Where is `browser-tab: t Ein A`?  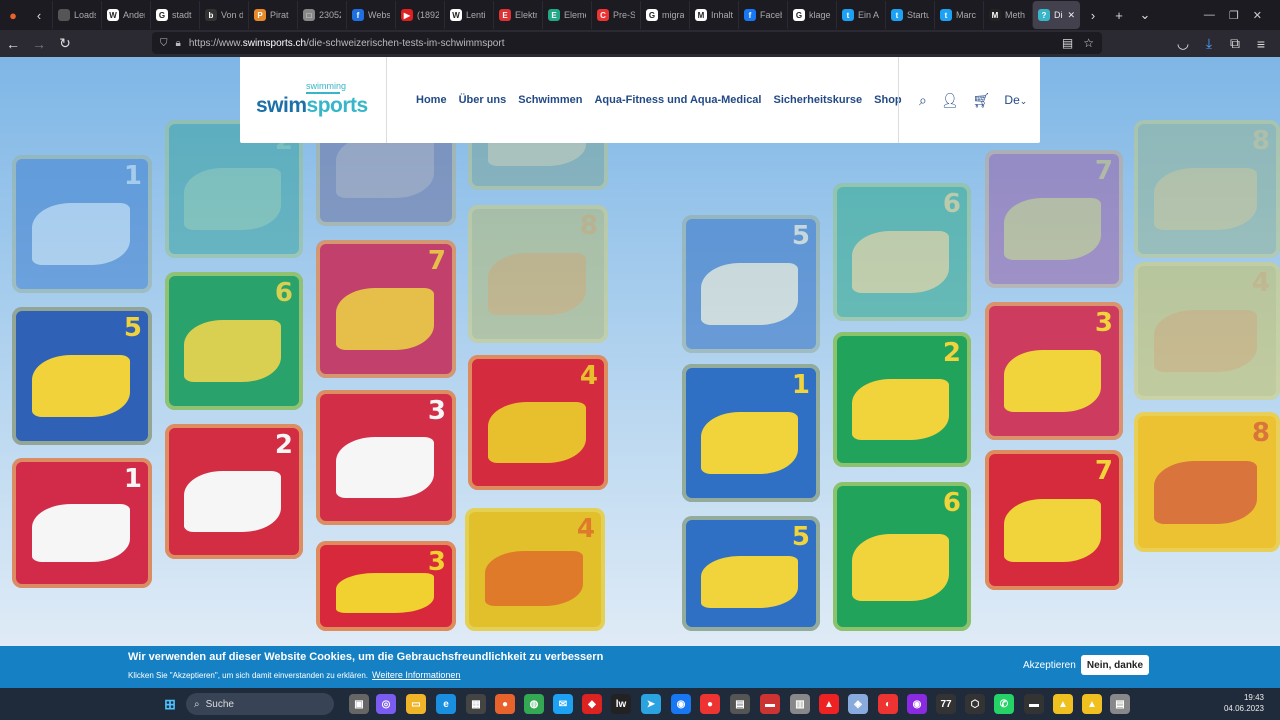 browser-tab: t Ein A is located at coordinates (860, 15).